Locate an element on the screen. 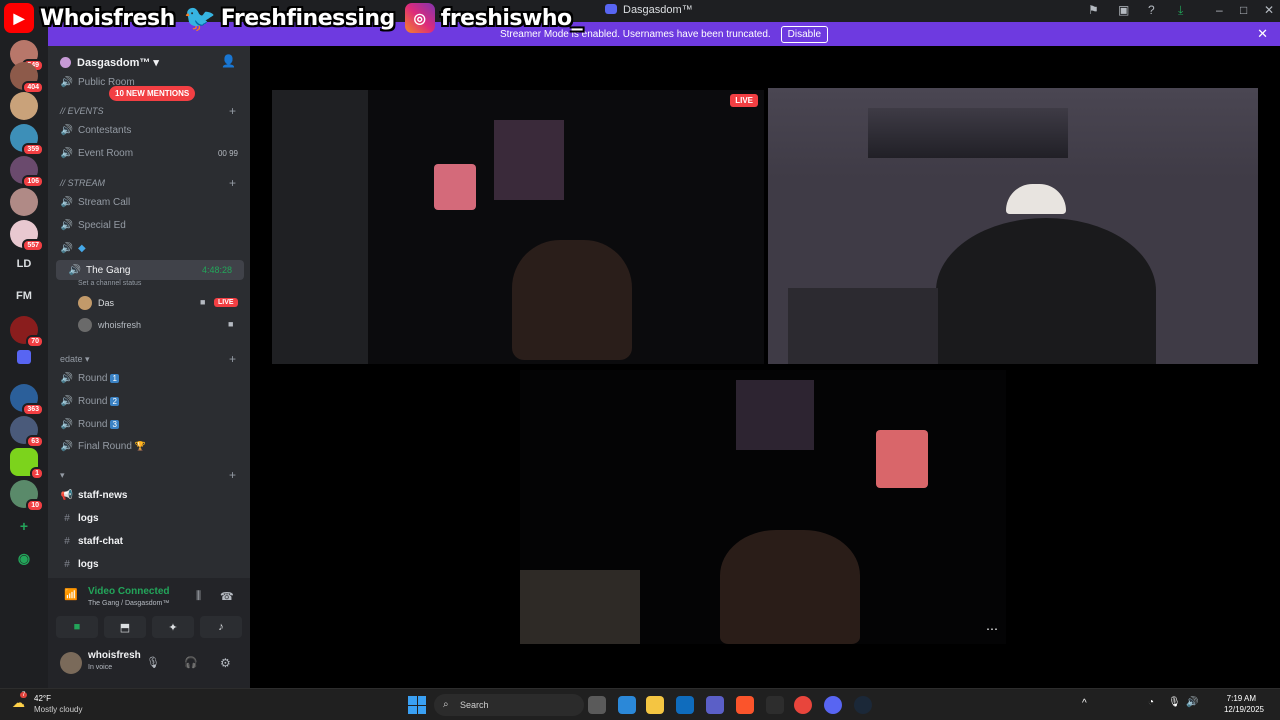 Image resolution: width=1280 pixels, height=720 pixels. chrome-icon is located at coordinates (803, 705).